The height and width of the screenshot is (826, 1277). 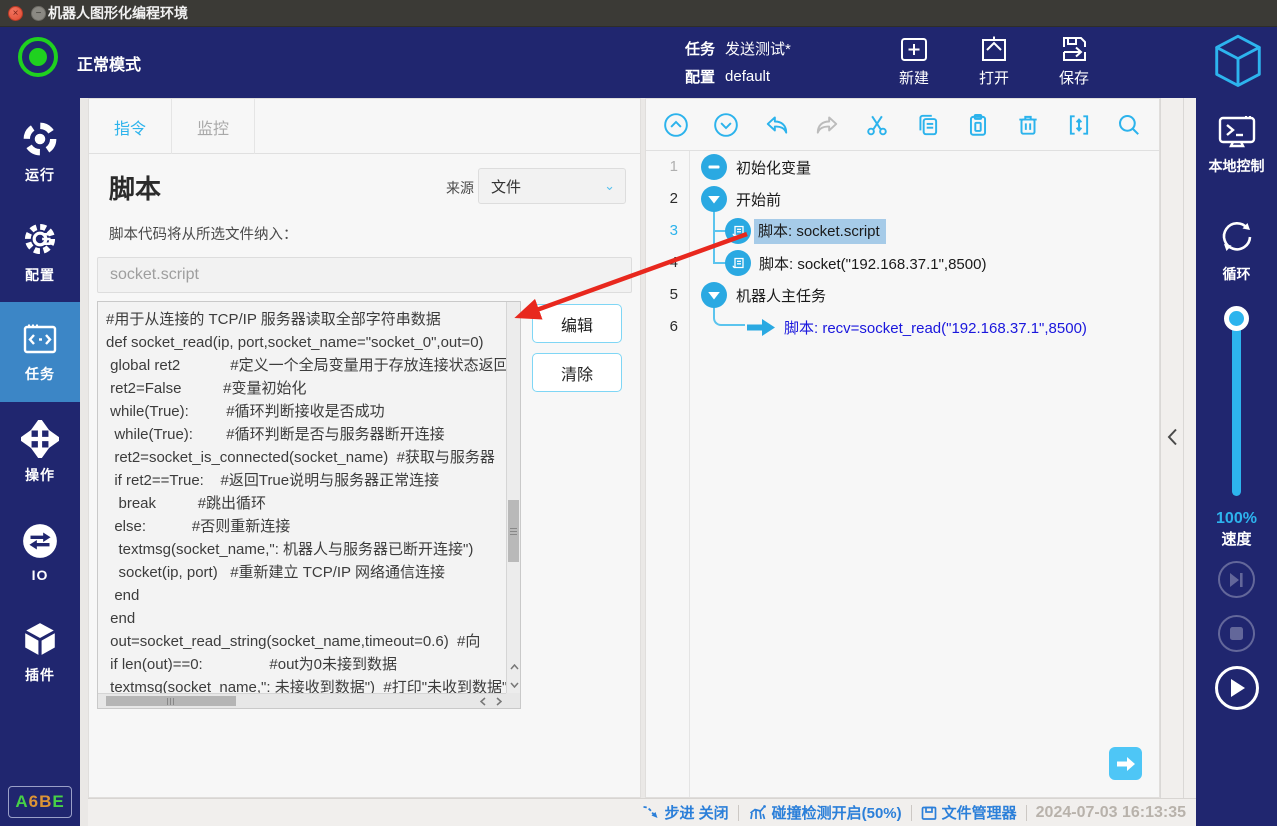 What do you see at coordinates (1079, 125) in the screenshot?
I see `insert-icon` at bounding box center [1079, 125].